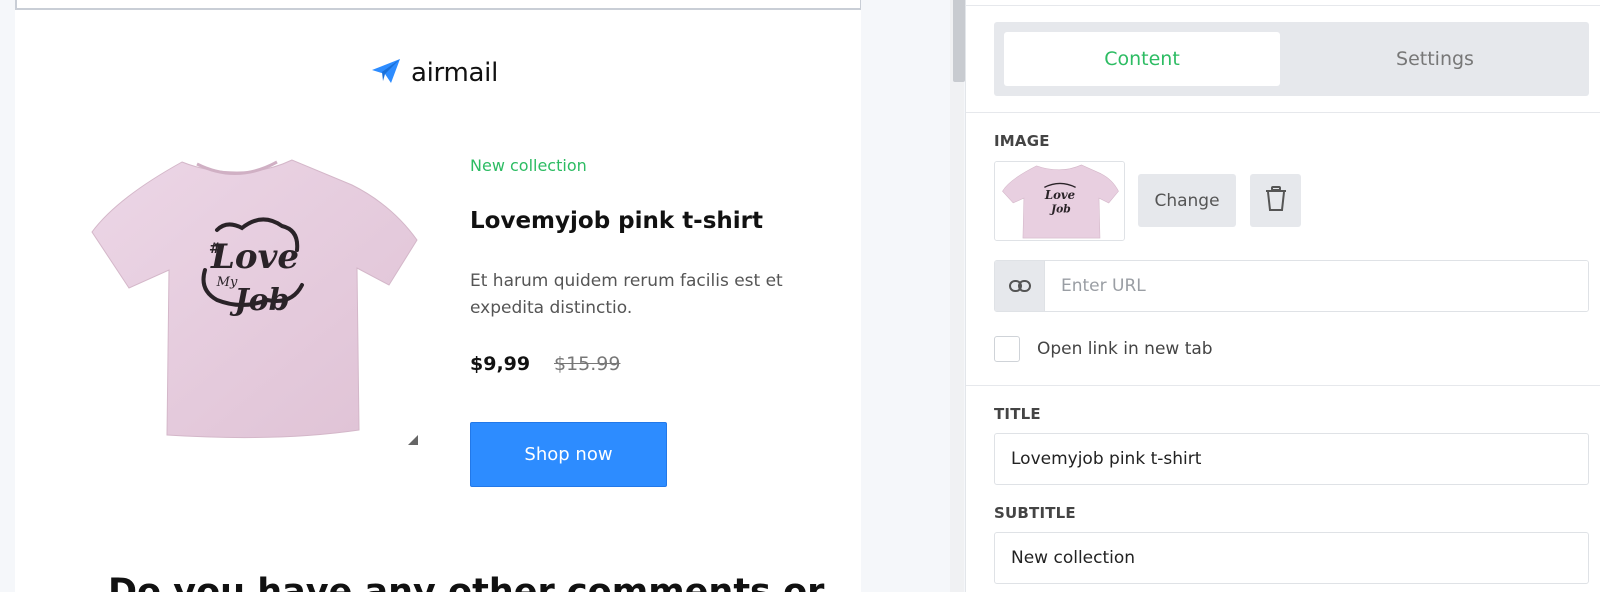 The image size is (1600, 592). I want to click on airmail-logo: airmail, so click(434, 73).